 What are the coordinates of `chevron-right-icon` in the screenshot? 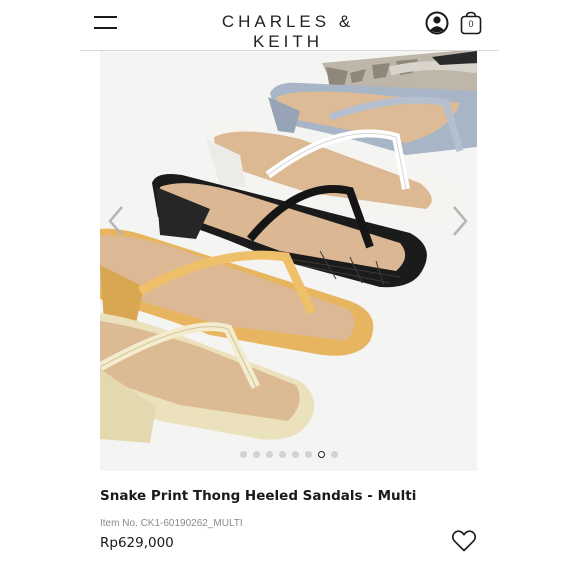 It's located at (460, 221).